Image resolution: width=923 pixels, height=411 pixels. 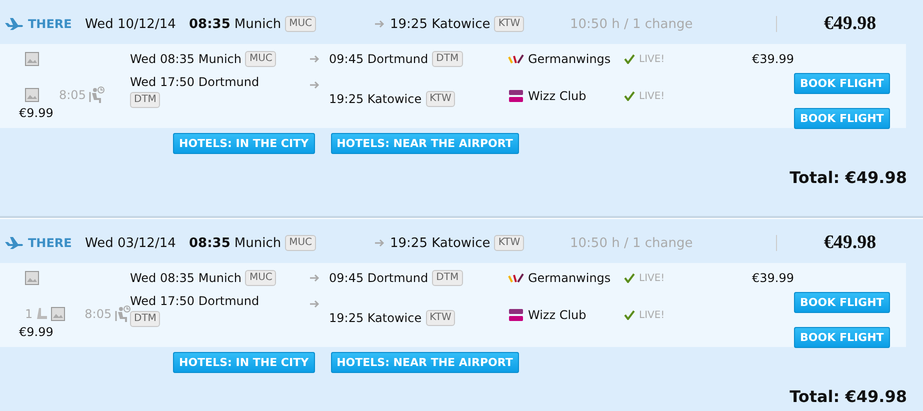 I want to click on flight-date: Wed 03/12/14, so click(x=130, y=243).